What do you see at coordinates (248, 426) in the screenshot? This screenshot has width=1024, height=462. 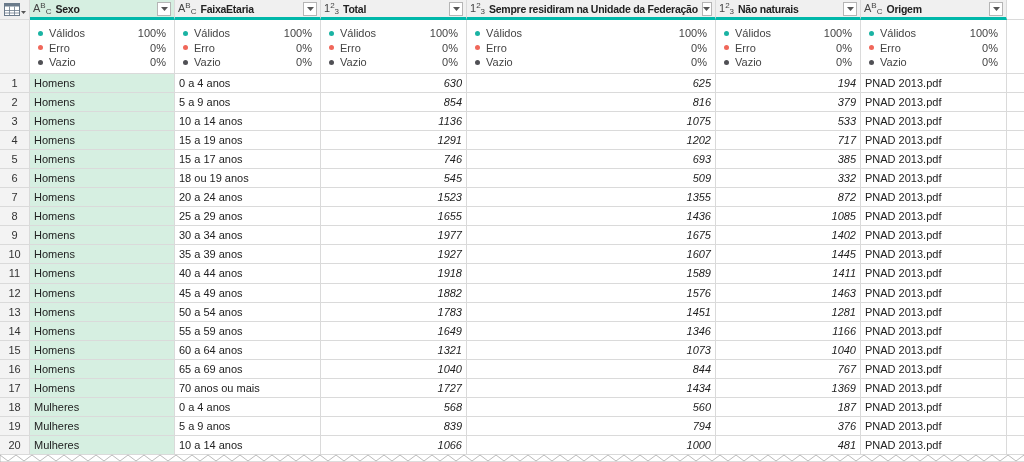 I see `table-cell: 5 a 9 anos` at bounding box center [248, 426].